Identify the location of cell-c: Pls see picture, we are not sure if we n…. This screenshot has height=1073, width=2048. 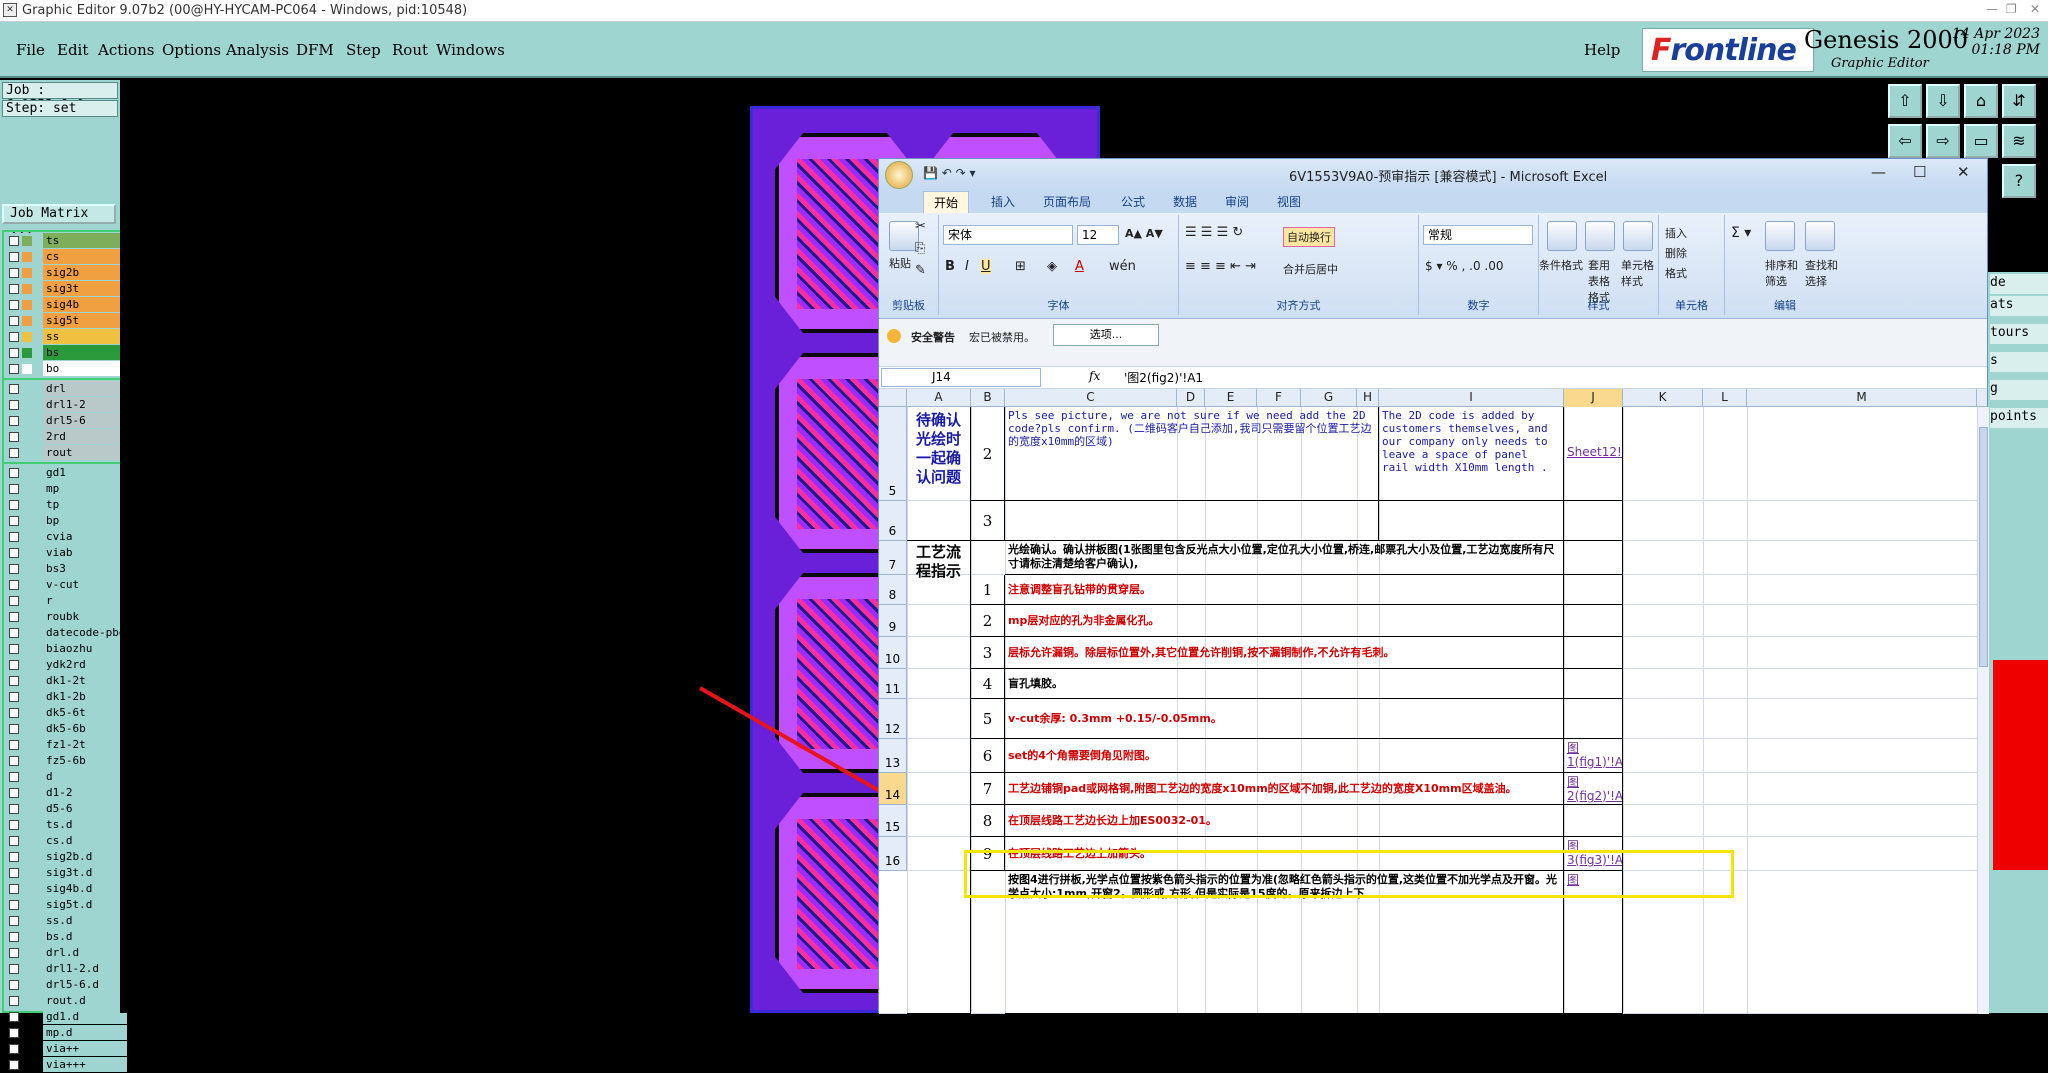
(1192, 454).